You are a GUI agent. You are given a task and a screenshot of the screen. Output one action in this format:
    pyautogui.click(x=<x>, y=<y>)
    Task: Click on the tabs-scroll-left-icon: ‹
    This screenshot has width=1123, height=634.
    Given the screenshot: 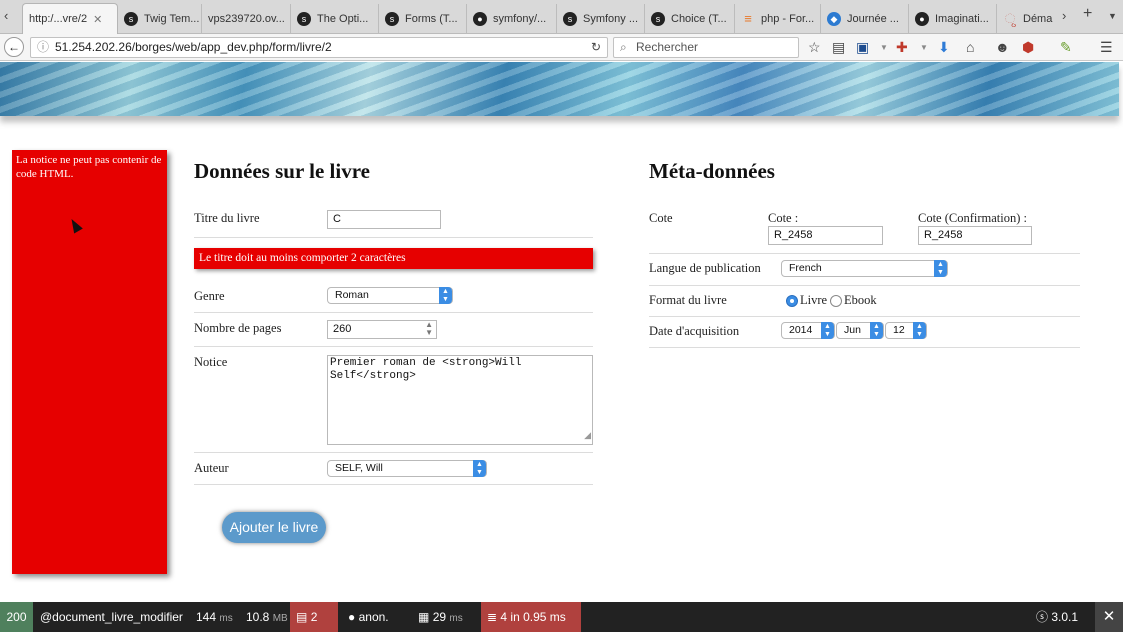 What is the action you would take?
    pyautogui.click(x=6, y=15)
    